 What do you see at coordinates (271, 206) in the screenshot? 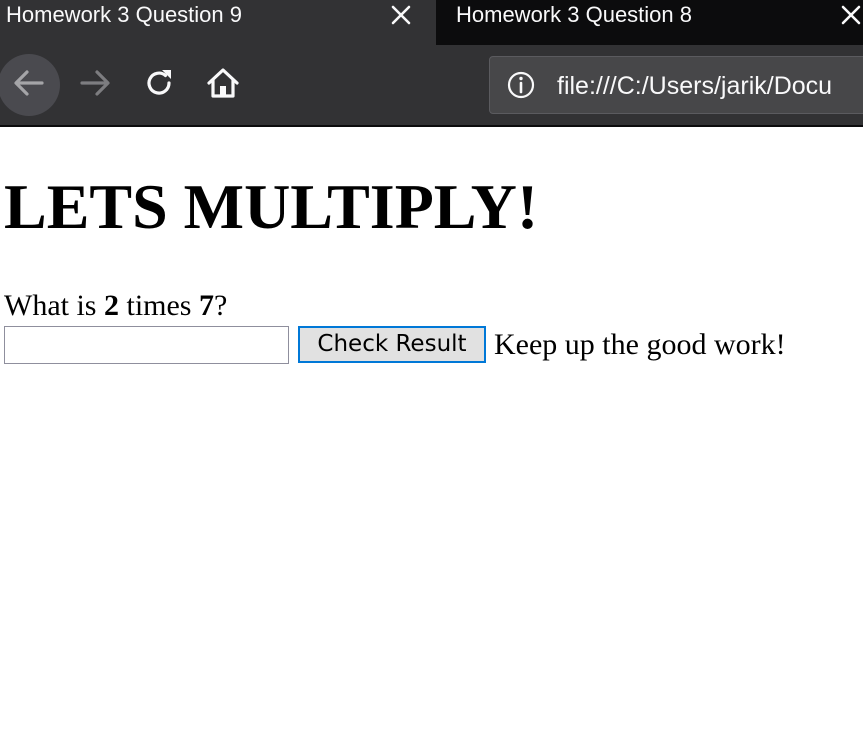
I see `page-title: LETS MULTIPLY!` at bounding box center [271, 206].